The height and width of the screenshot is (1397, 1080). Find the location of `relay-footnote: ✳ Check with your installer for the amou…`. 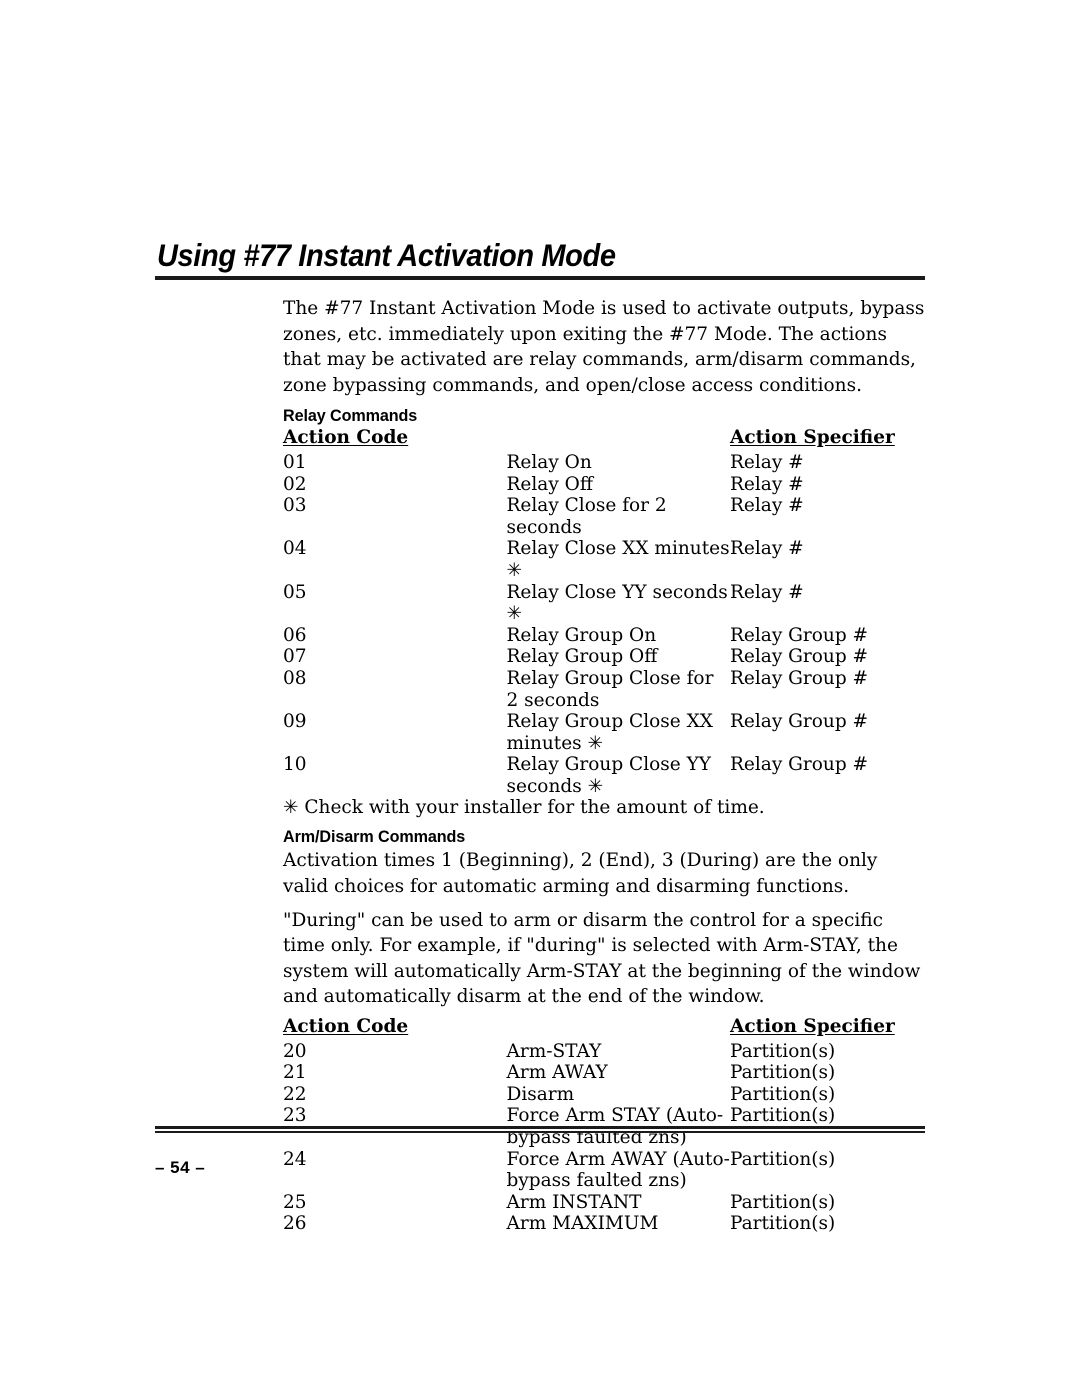

relay-footnote: ✳ Check with your installer for the amou… is located at coordinates (524, 808).